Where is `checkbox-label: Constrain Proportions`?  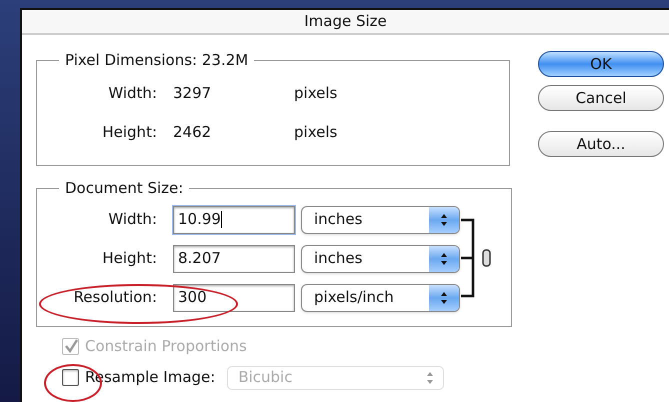
checkbox-label: Constrain Proportions is located at coordinates (166, 346).